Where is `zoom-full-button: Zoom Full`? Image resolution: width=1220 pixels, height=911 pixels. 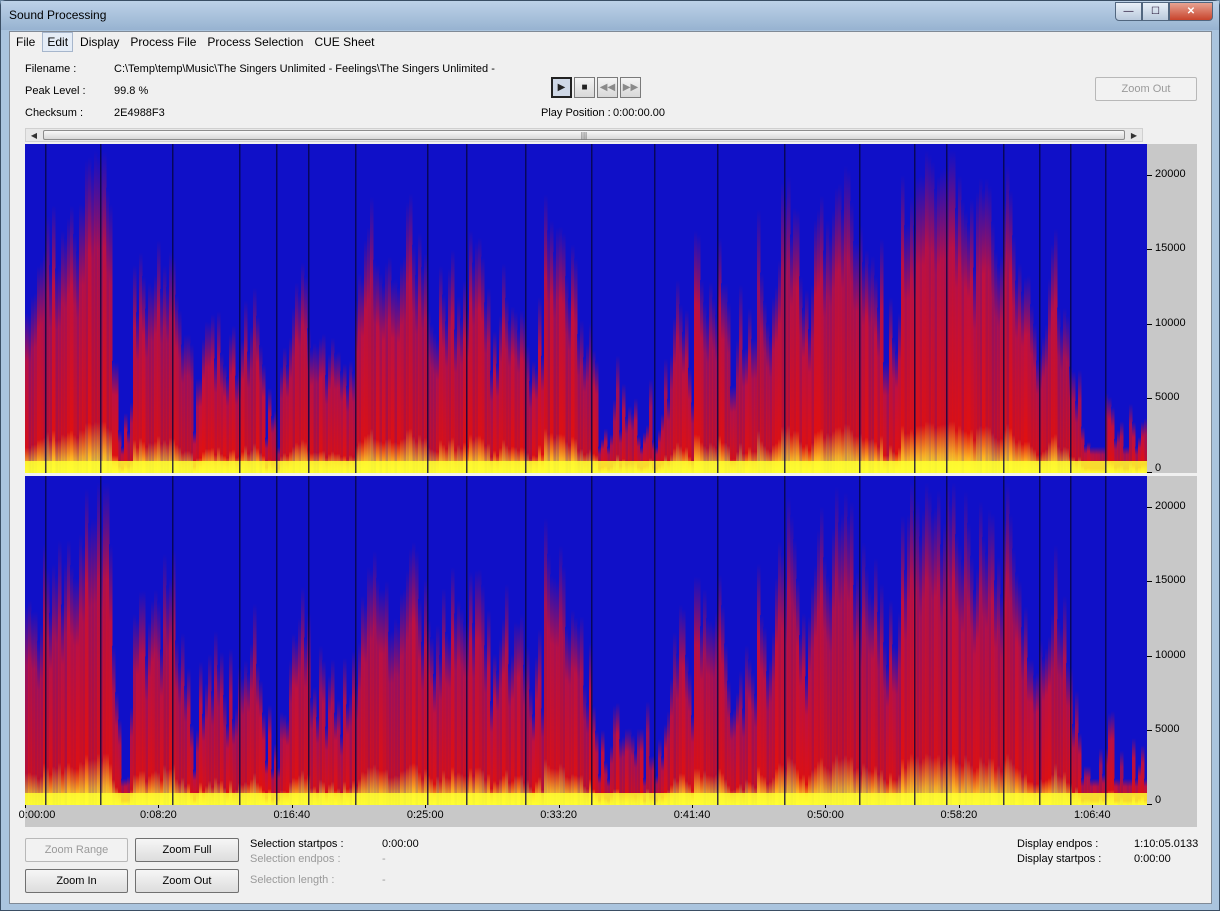 zoom-full-button: Zoom Full is located at coordinates (187, 850).